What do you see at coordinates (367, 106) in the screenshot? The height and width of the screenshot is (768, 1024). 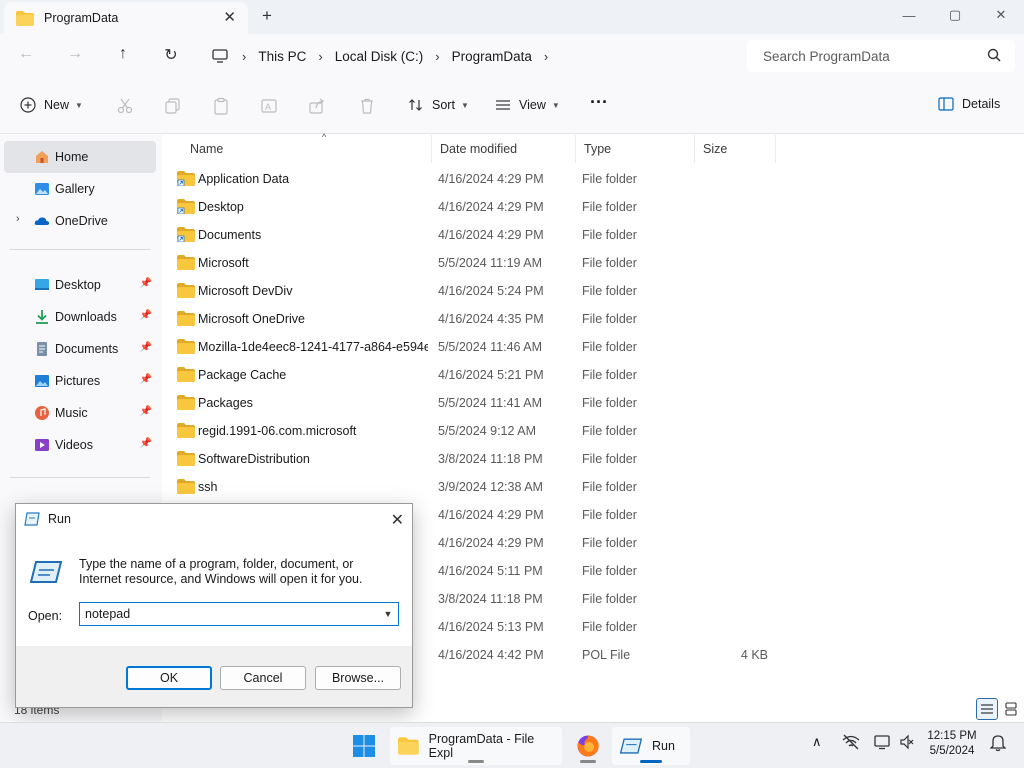 I see `delete-icon` at bounding box center [367, 106].